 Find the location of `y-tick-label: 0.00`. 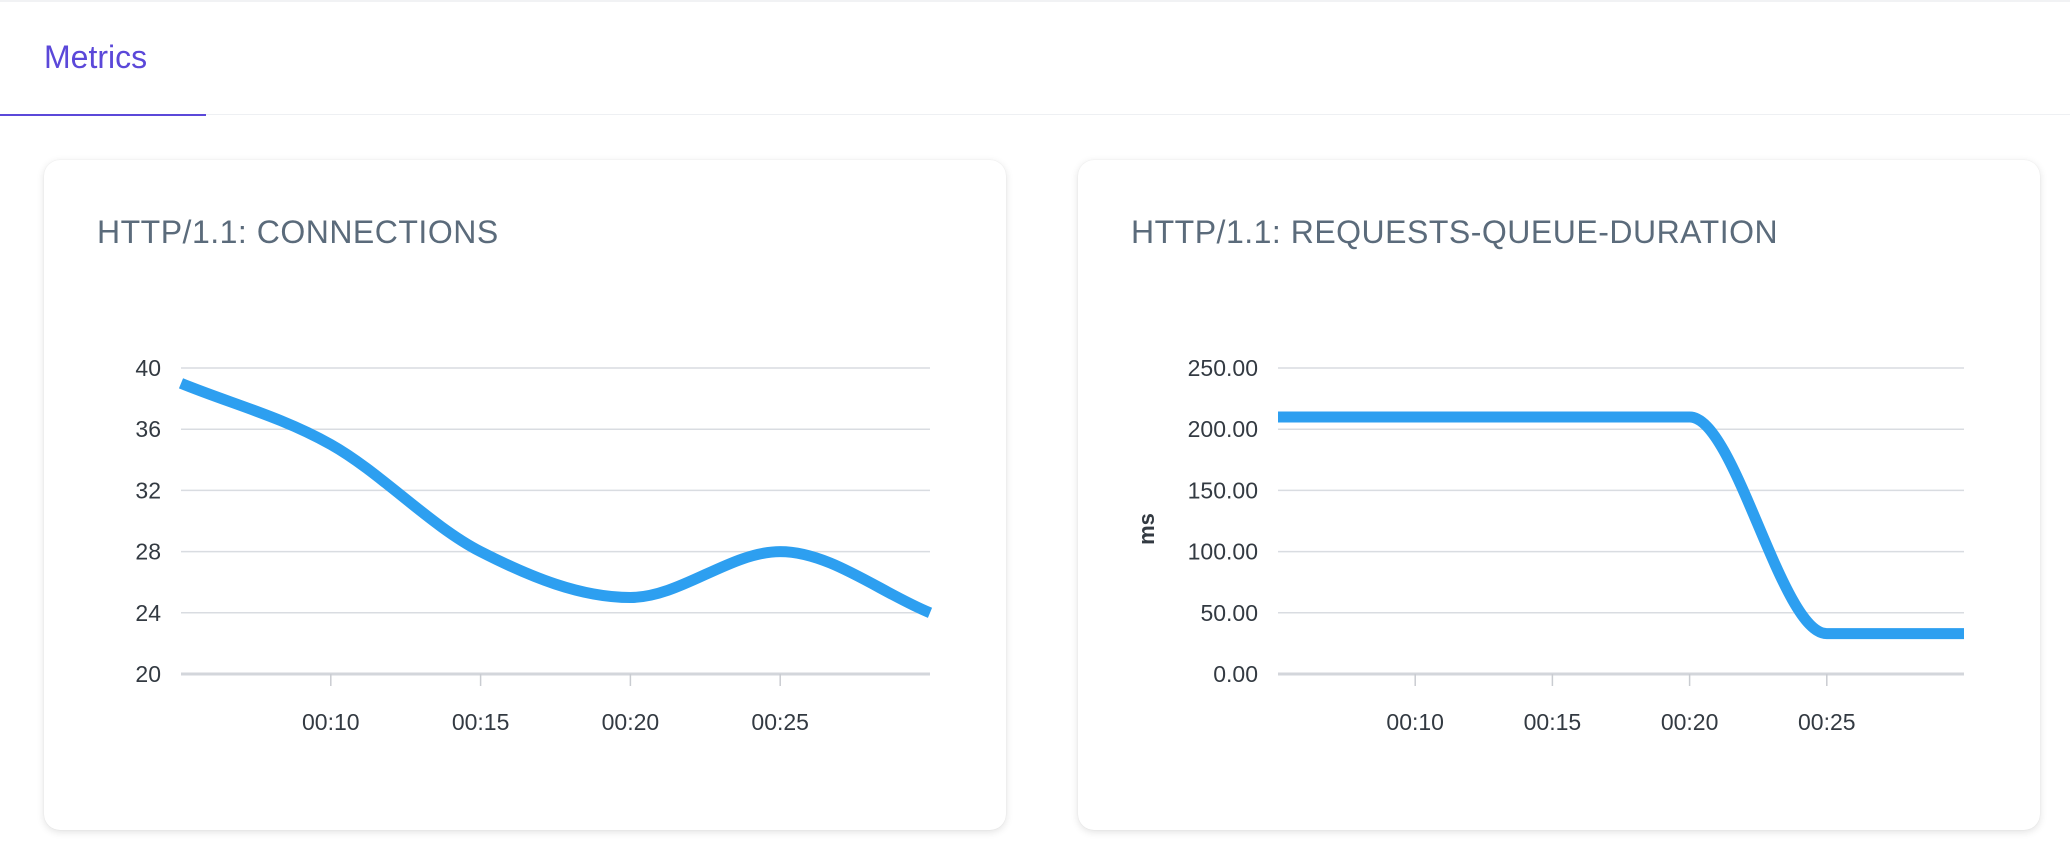

y-tick-label: 0.00 is located at coordinates (1235, 674).